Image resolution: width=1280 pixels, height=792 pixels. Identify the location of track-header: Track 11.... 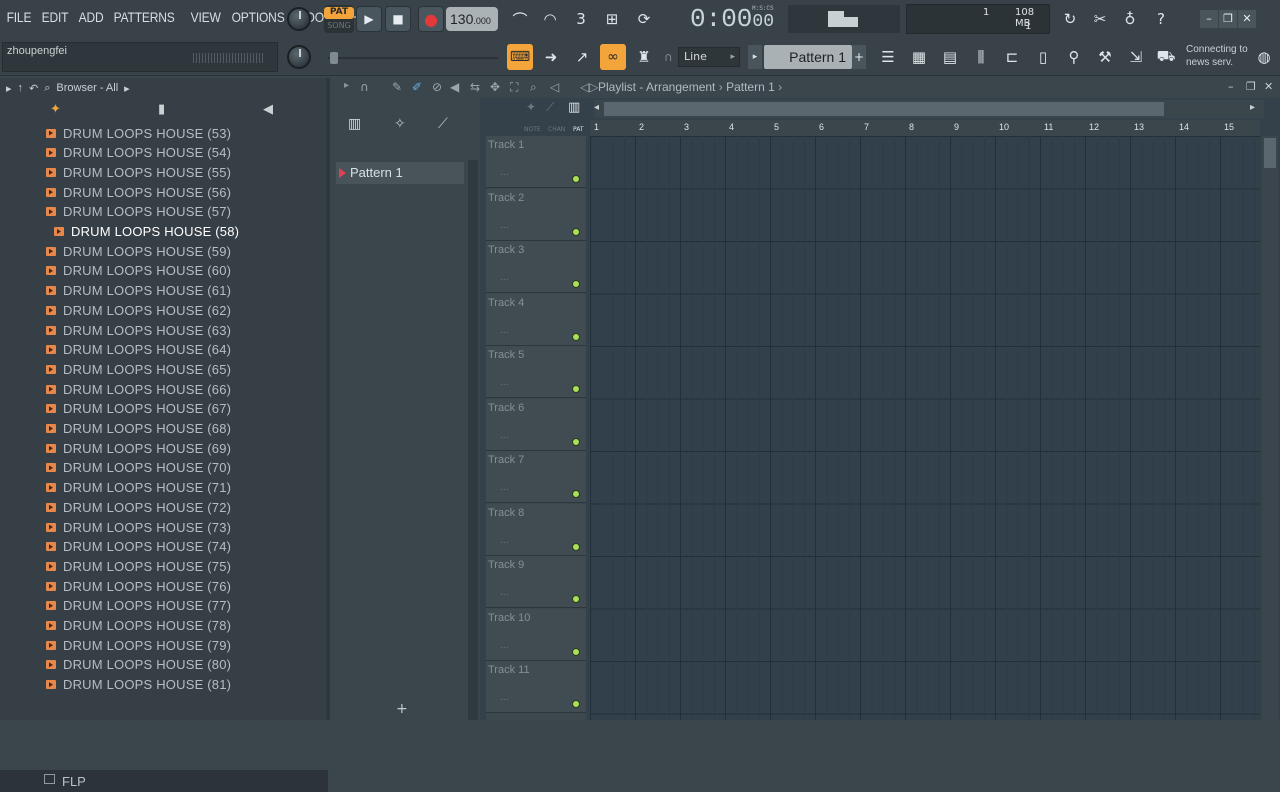
(536, 687).